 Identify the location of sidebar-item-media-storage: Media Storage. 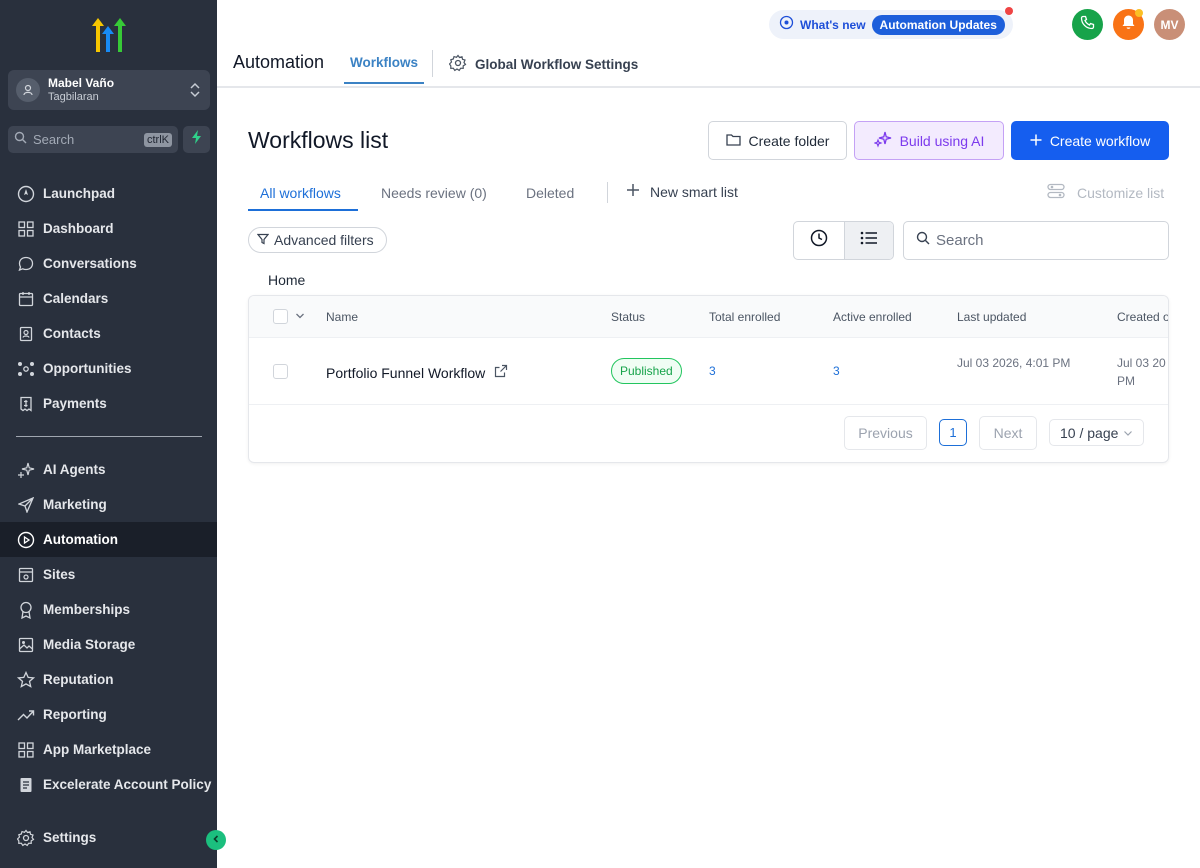
(108, 644).